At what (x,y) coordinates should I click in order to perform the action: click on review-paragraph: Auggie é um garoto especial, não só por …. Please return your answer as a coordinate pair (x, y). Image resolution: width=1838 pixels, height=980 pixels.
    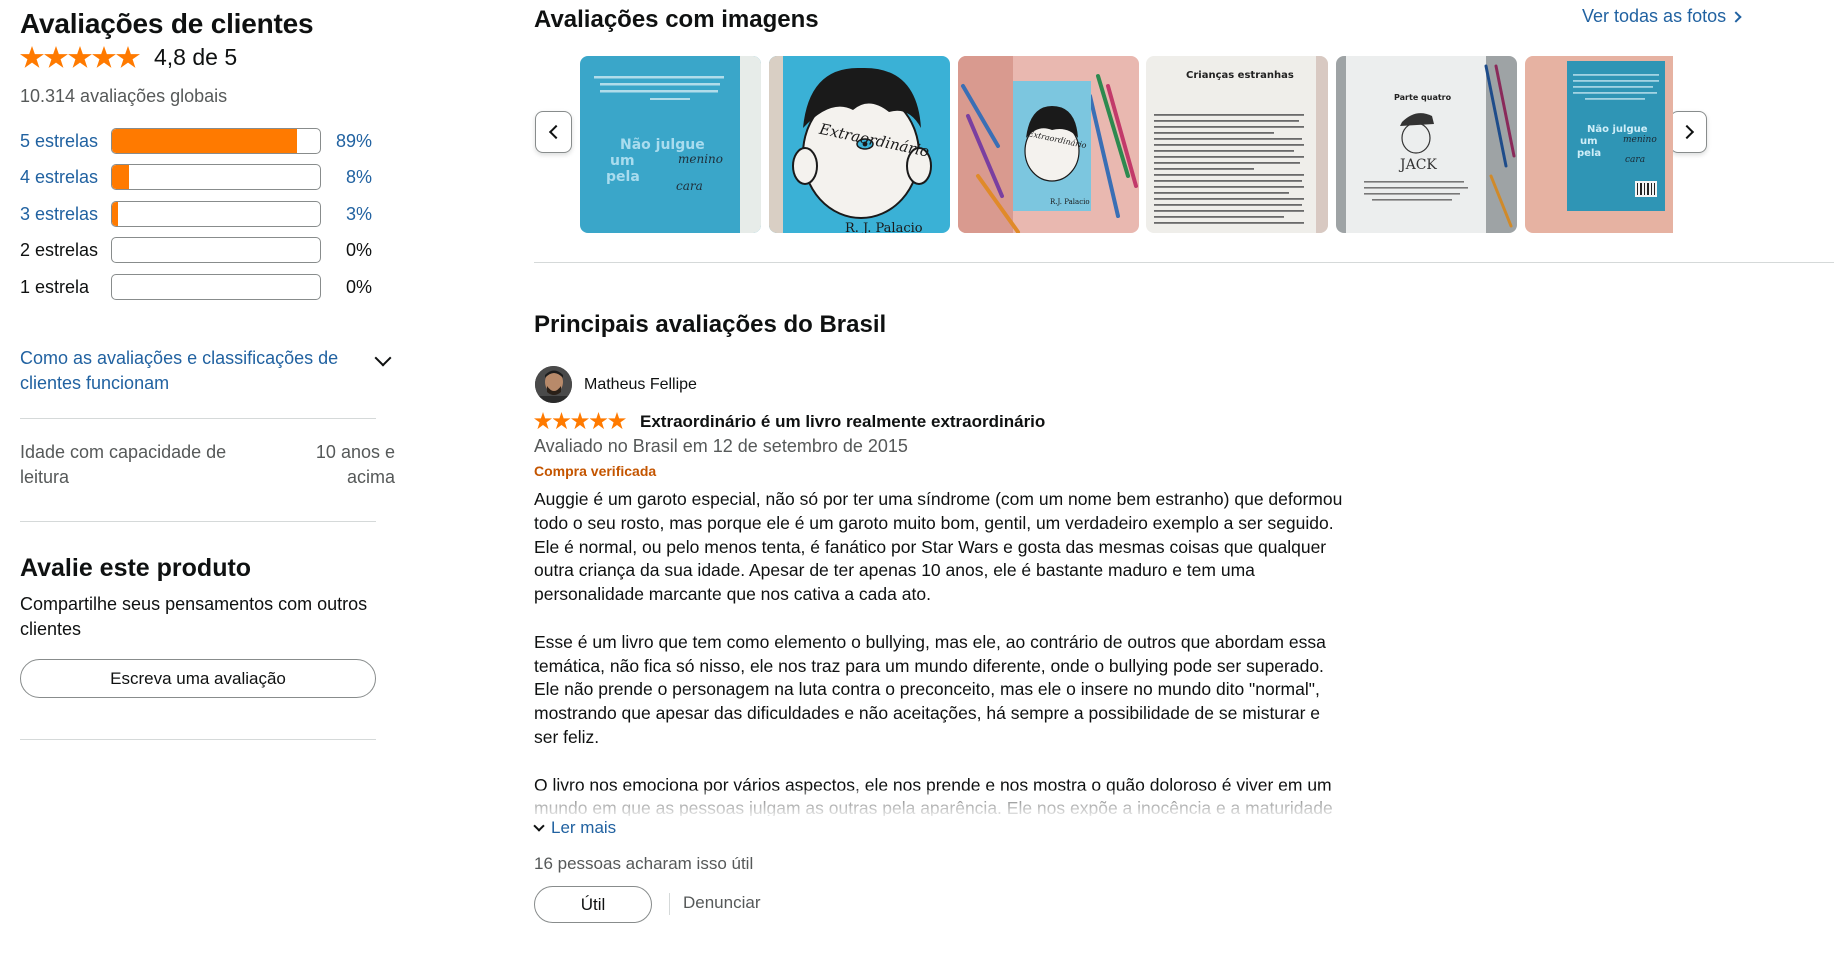
    Looking at the image, I should click on (938, 547).